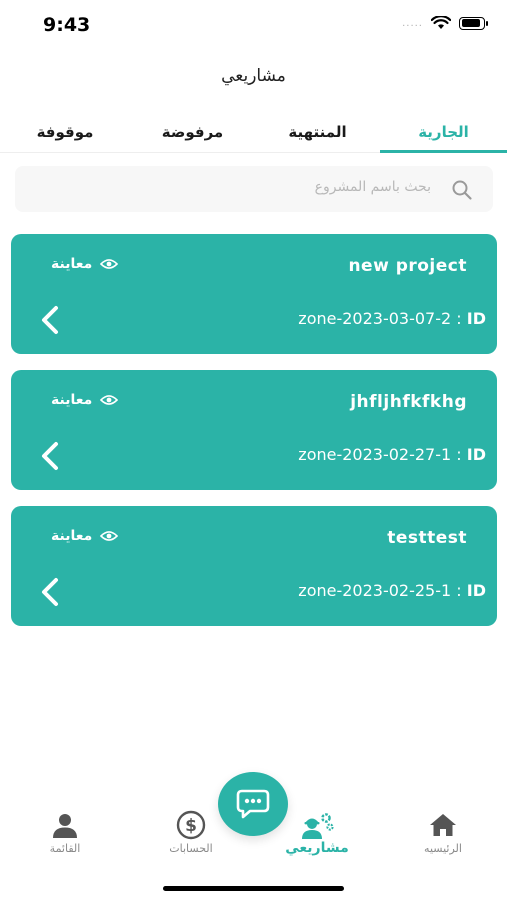 The height and width of the screenshot is (900, 507). What do you see at coordinates (375, 454) in the screenshot?
I see `project-id-value: zone-2023-02-27-1` at bounding box center [375, 454].